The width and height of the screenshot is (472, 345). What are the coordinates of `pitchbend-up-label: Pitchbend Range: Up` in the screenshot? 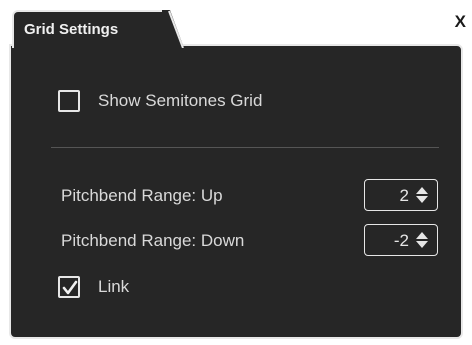 It's located at (142, 195).